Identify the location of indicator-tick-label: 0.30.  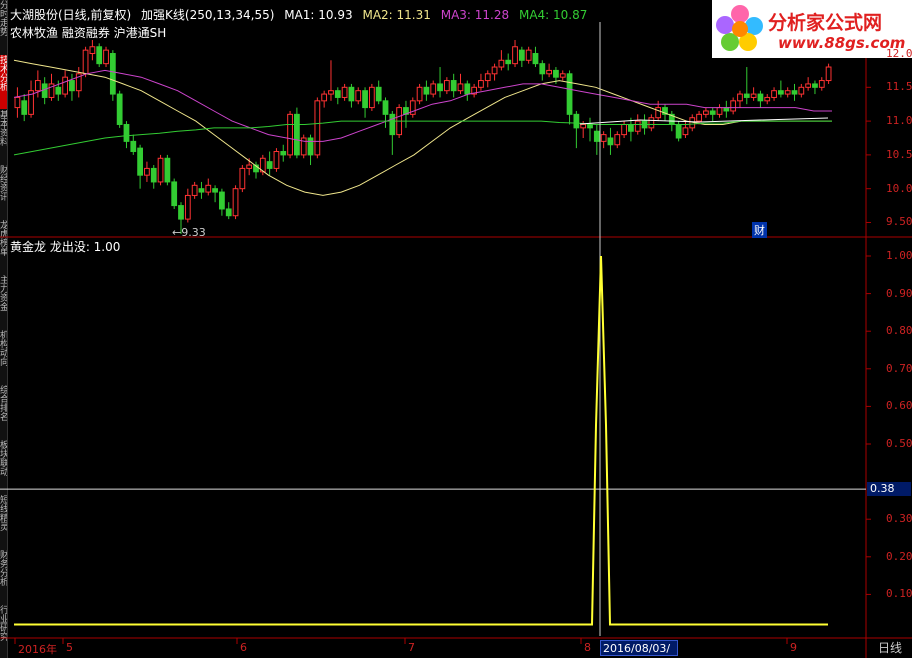
(899, 519).